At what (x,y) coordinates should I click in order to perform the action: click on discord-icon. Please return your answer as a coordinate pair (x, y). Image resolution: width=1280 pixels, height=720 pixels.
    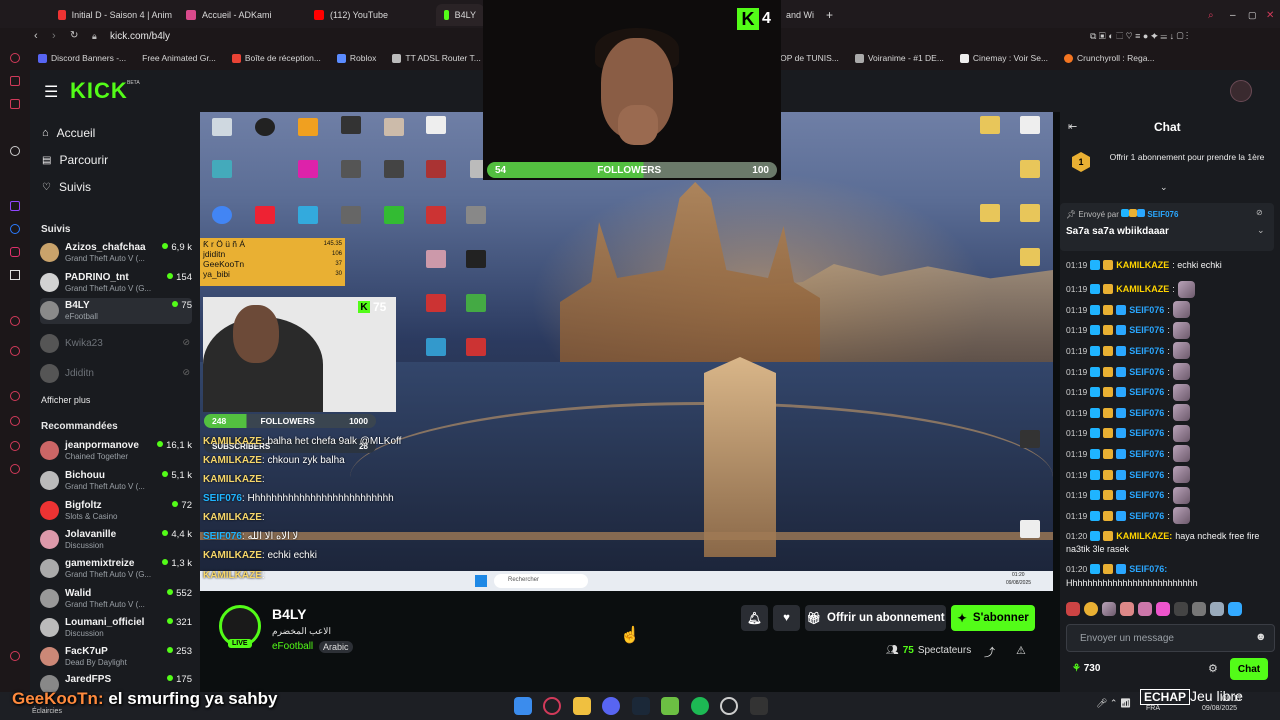
    Looking at the image, I should click on (611, 706).